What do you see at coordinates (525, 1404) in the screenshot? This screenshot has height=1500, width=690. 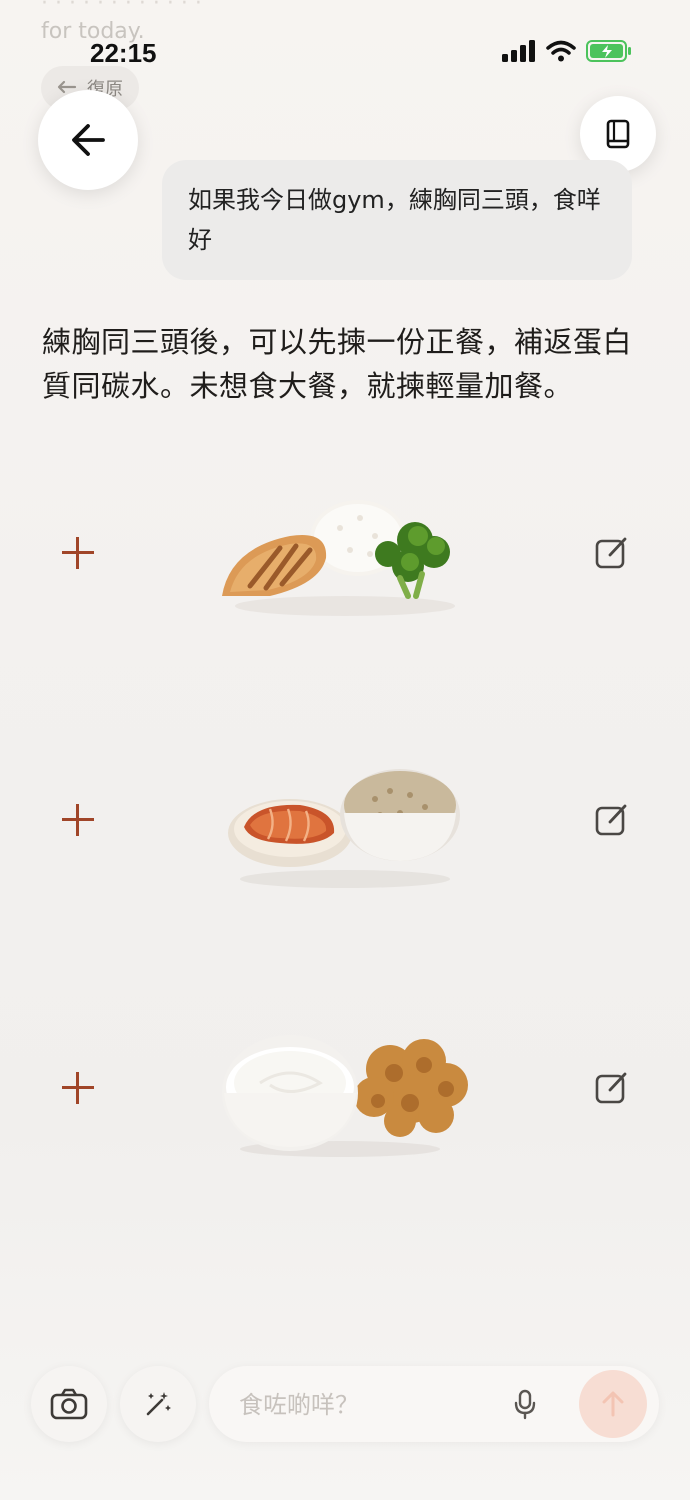 I see `microphone-icon` at bounding box center [525, 1404].